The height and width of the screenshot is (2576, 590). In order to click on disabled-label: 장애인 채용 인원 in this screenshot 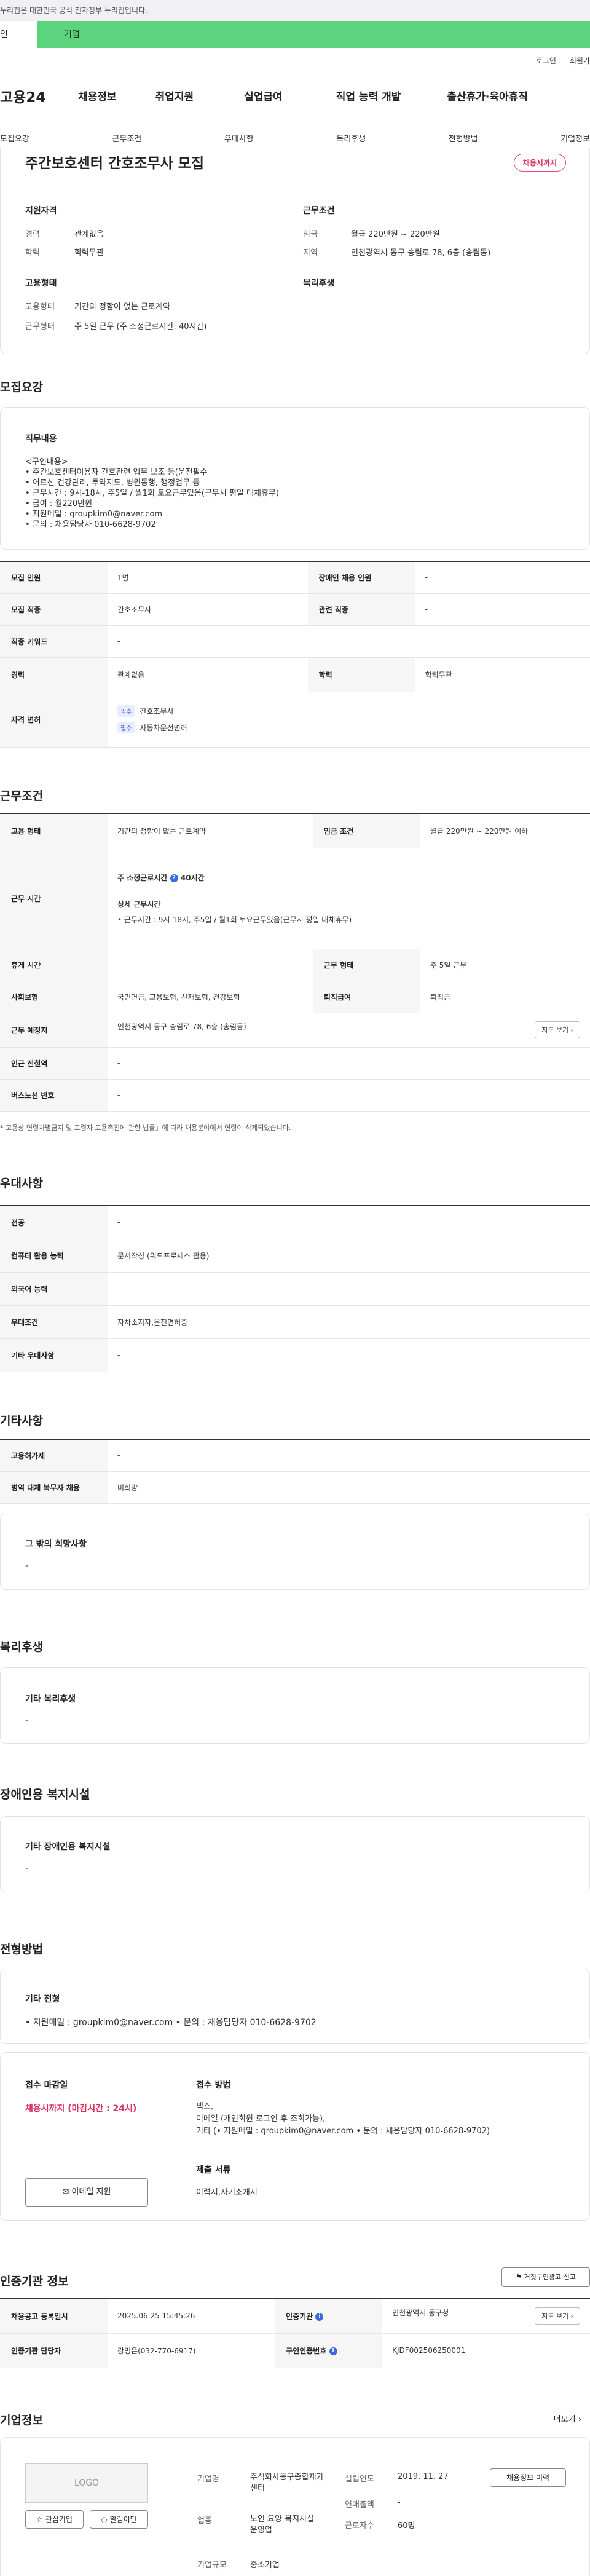, I will do `click(361, 577)`.